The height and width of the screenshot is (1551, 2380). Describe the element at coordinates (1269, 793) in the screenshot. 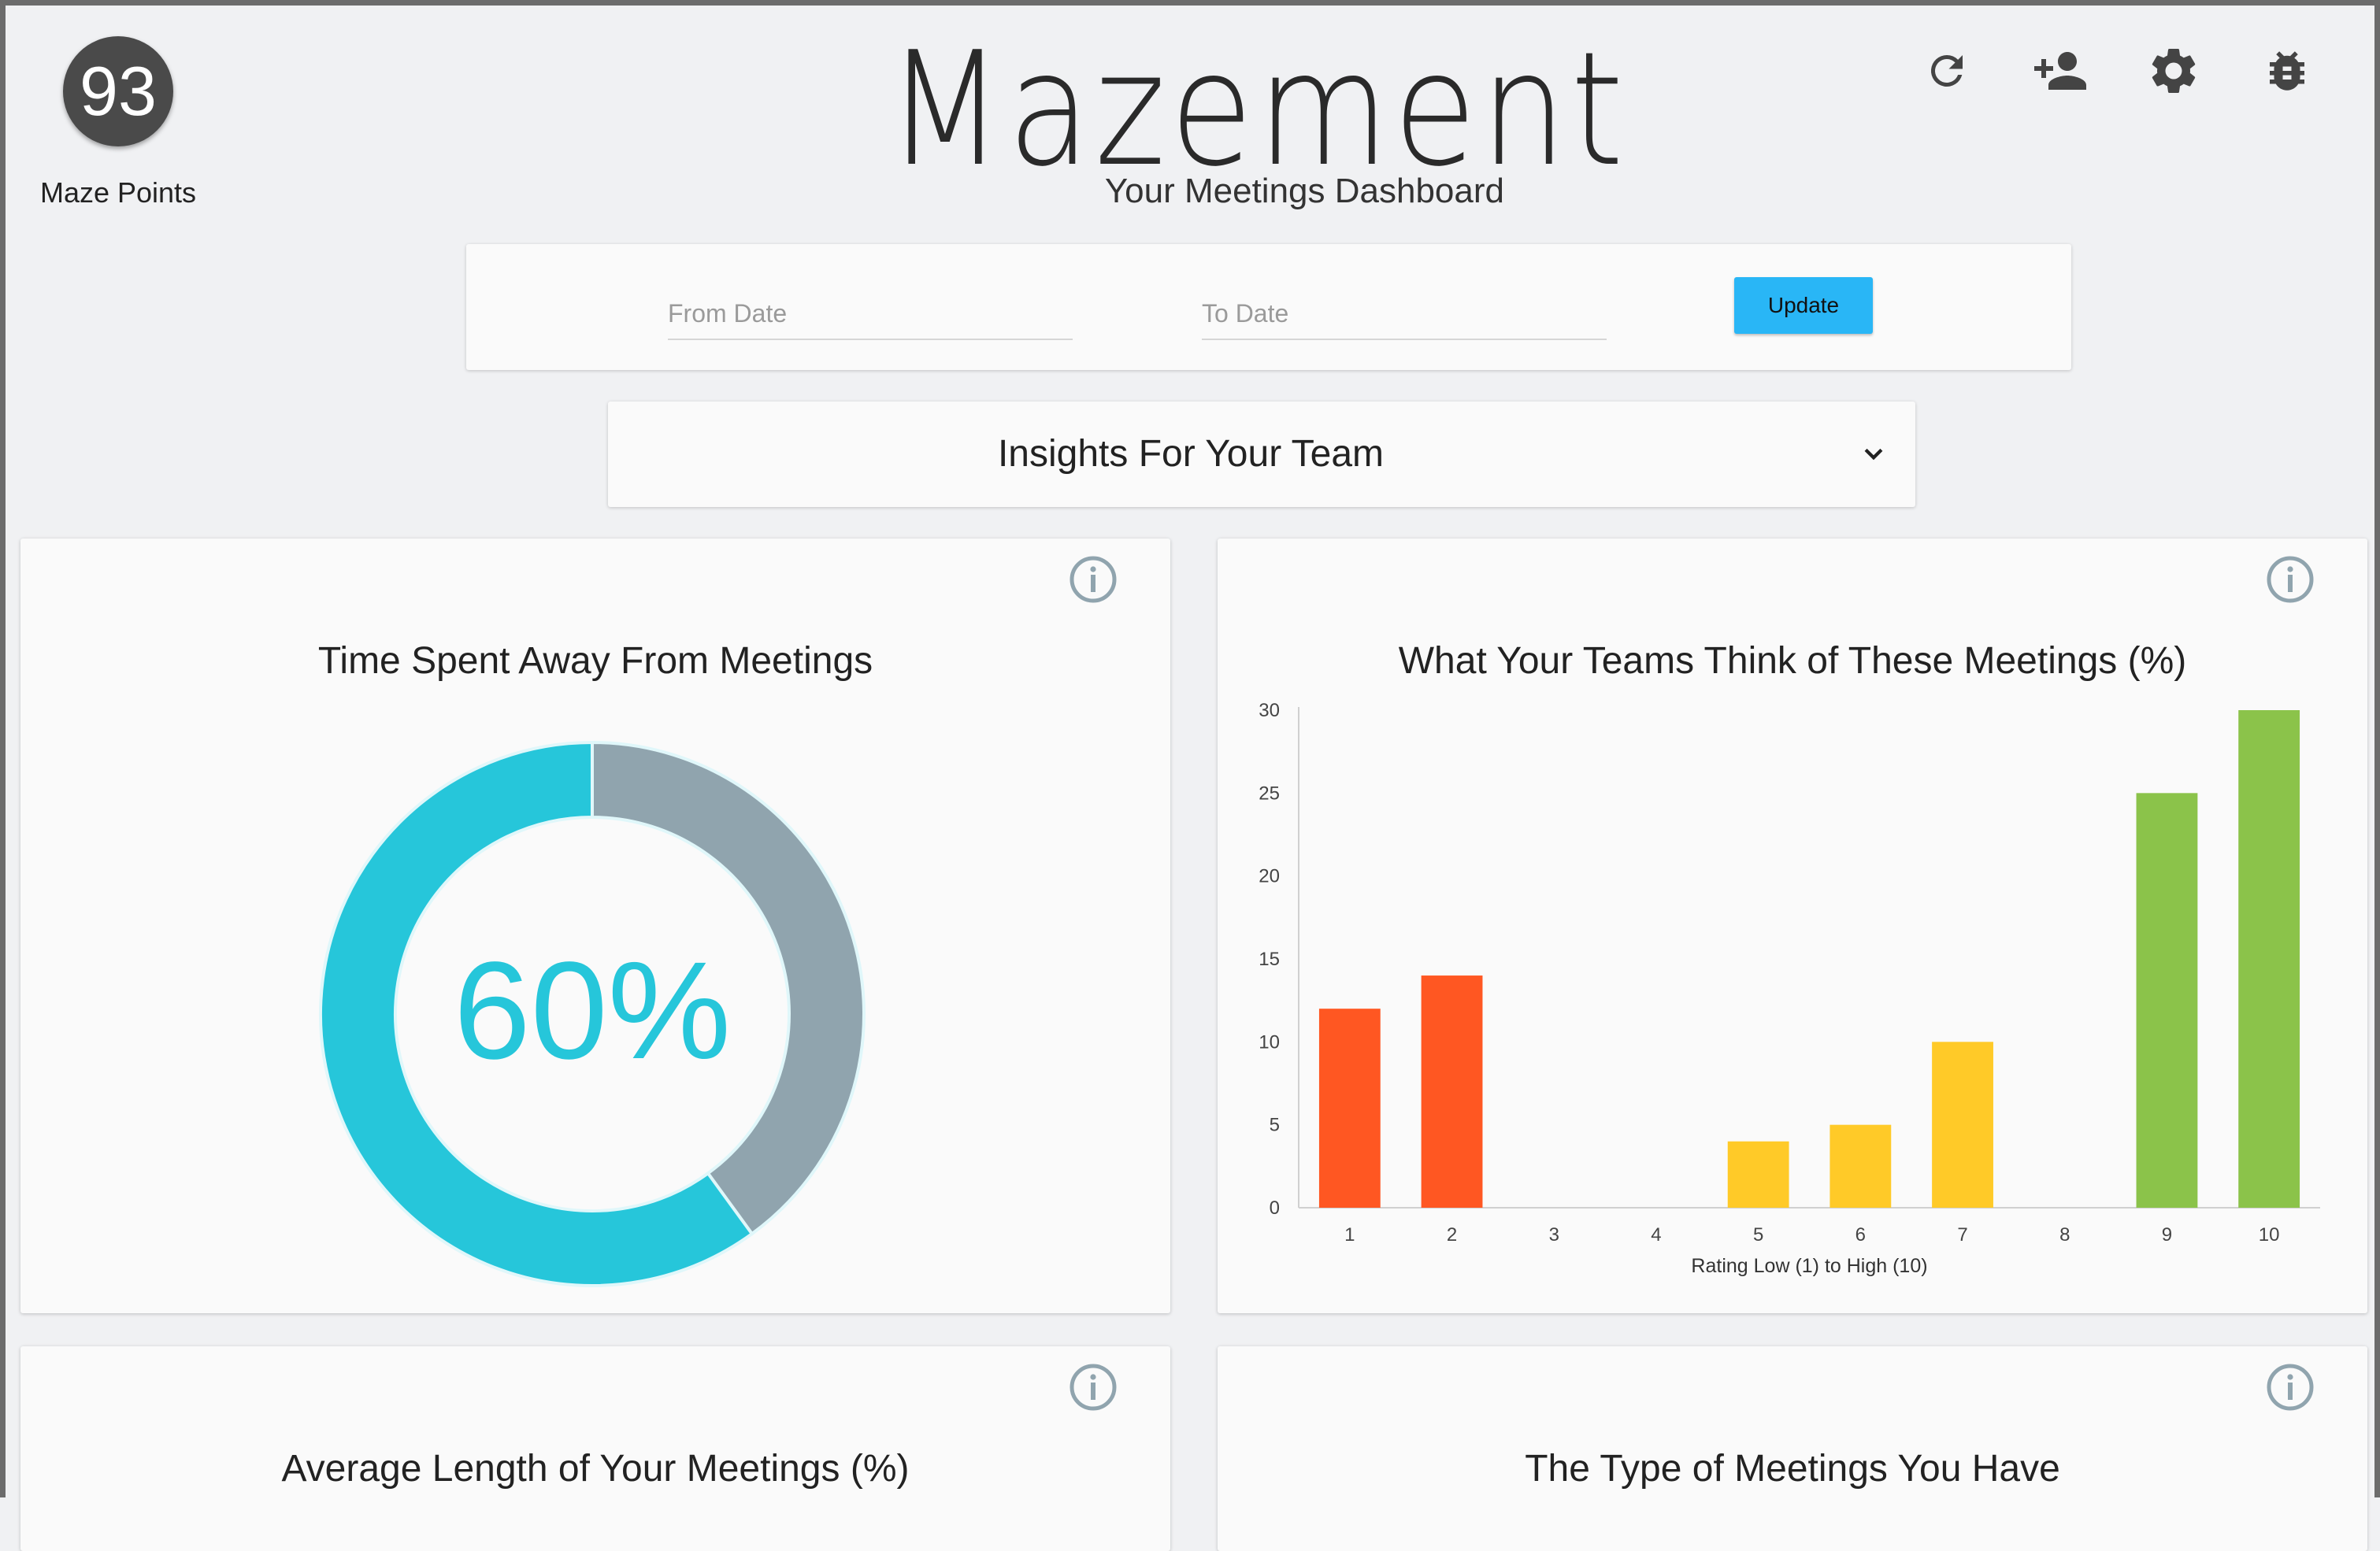

I see `y-tick-label: 25` at that location.